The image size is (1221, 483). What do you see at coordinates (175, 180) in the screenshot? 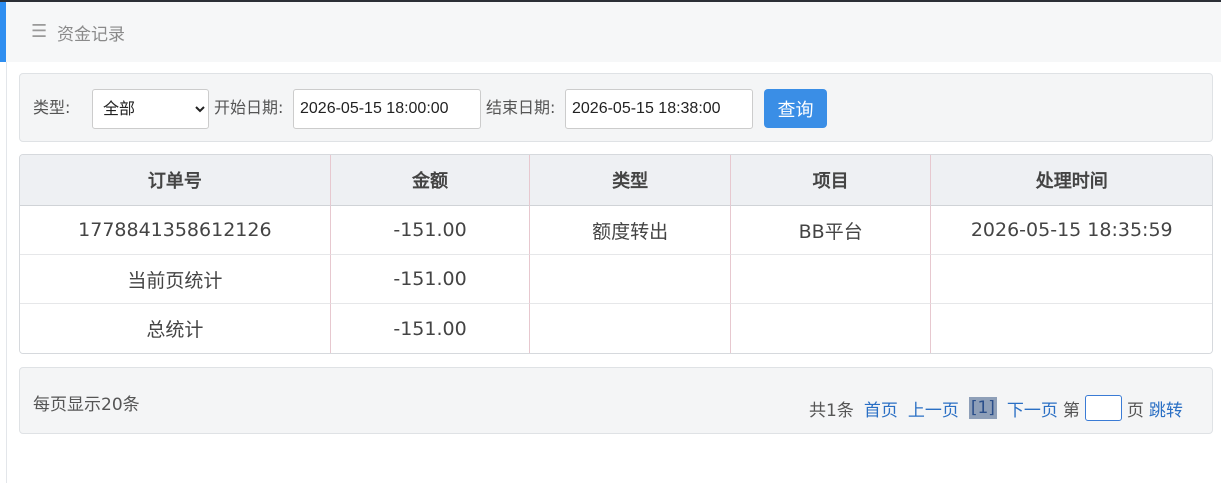
I see `col-order-no: 订单号` at bounding box center [175, 180].